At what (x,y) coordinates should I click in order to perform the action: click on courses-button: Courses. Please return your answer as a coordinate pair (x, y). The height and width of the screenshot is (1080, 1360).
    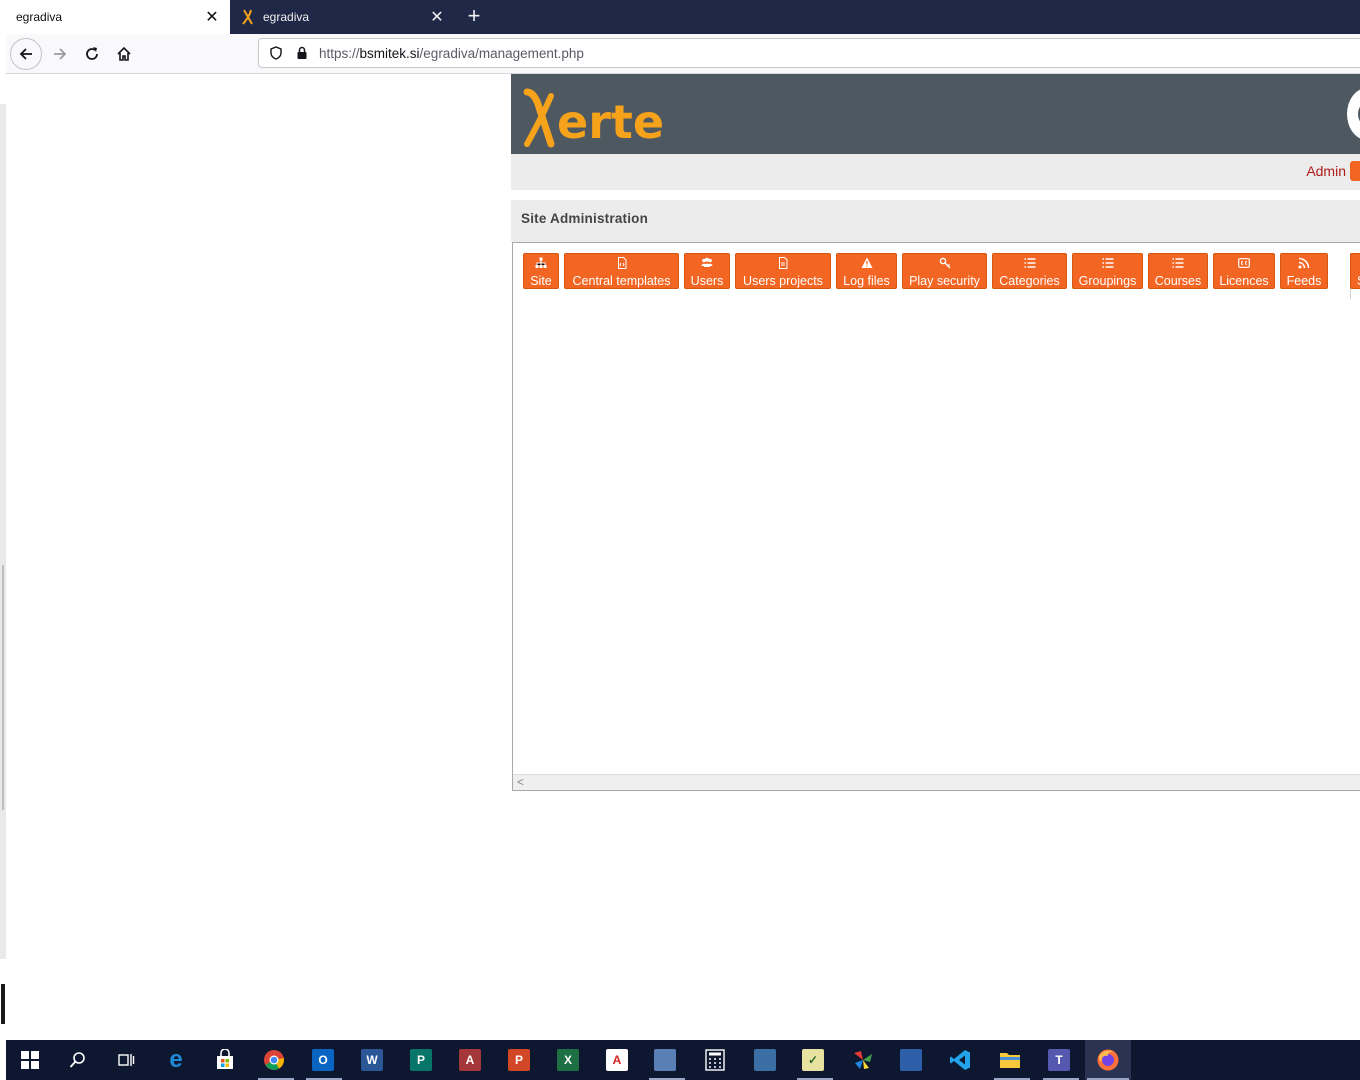
    Looking at the image, I should click on (1178, 271).